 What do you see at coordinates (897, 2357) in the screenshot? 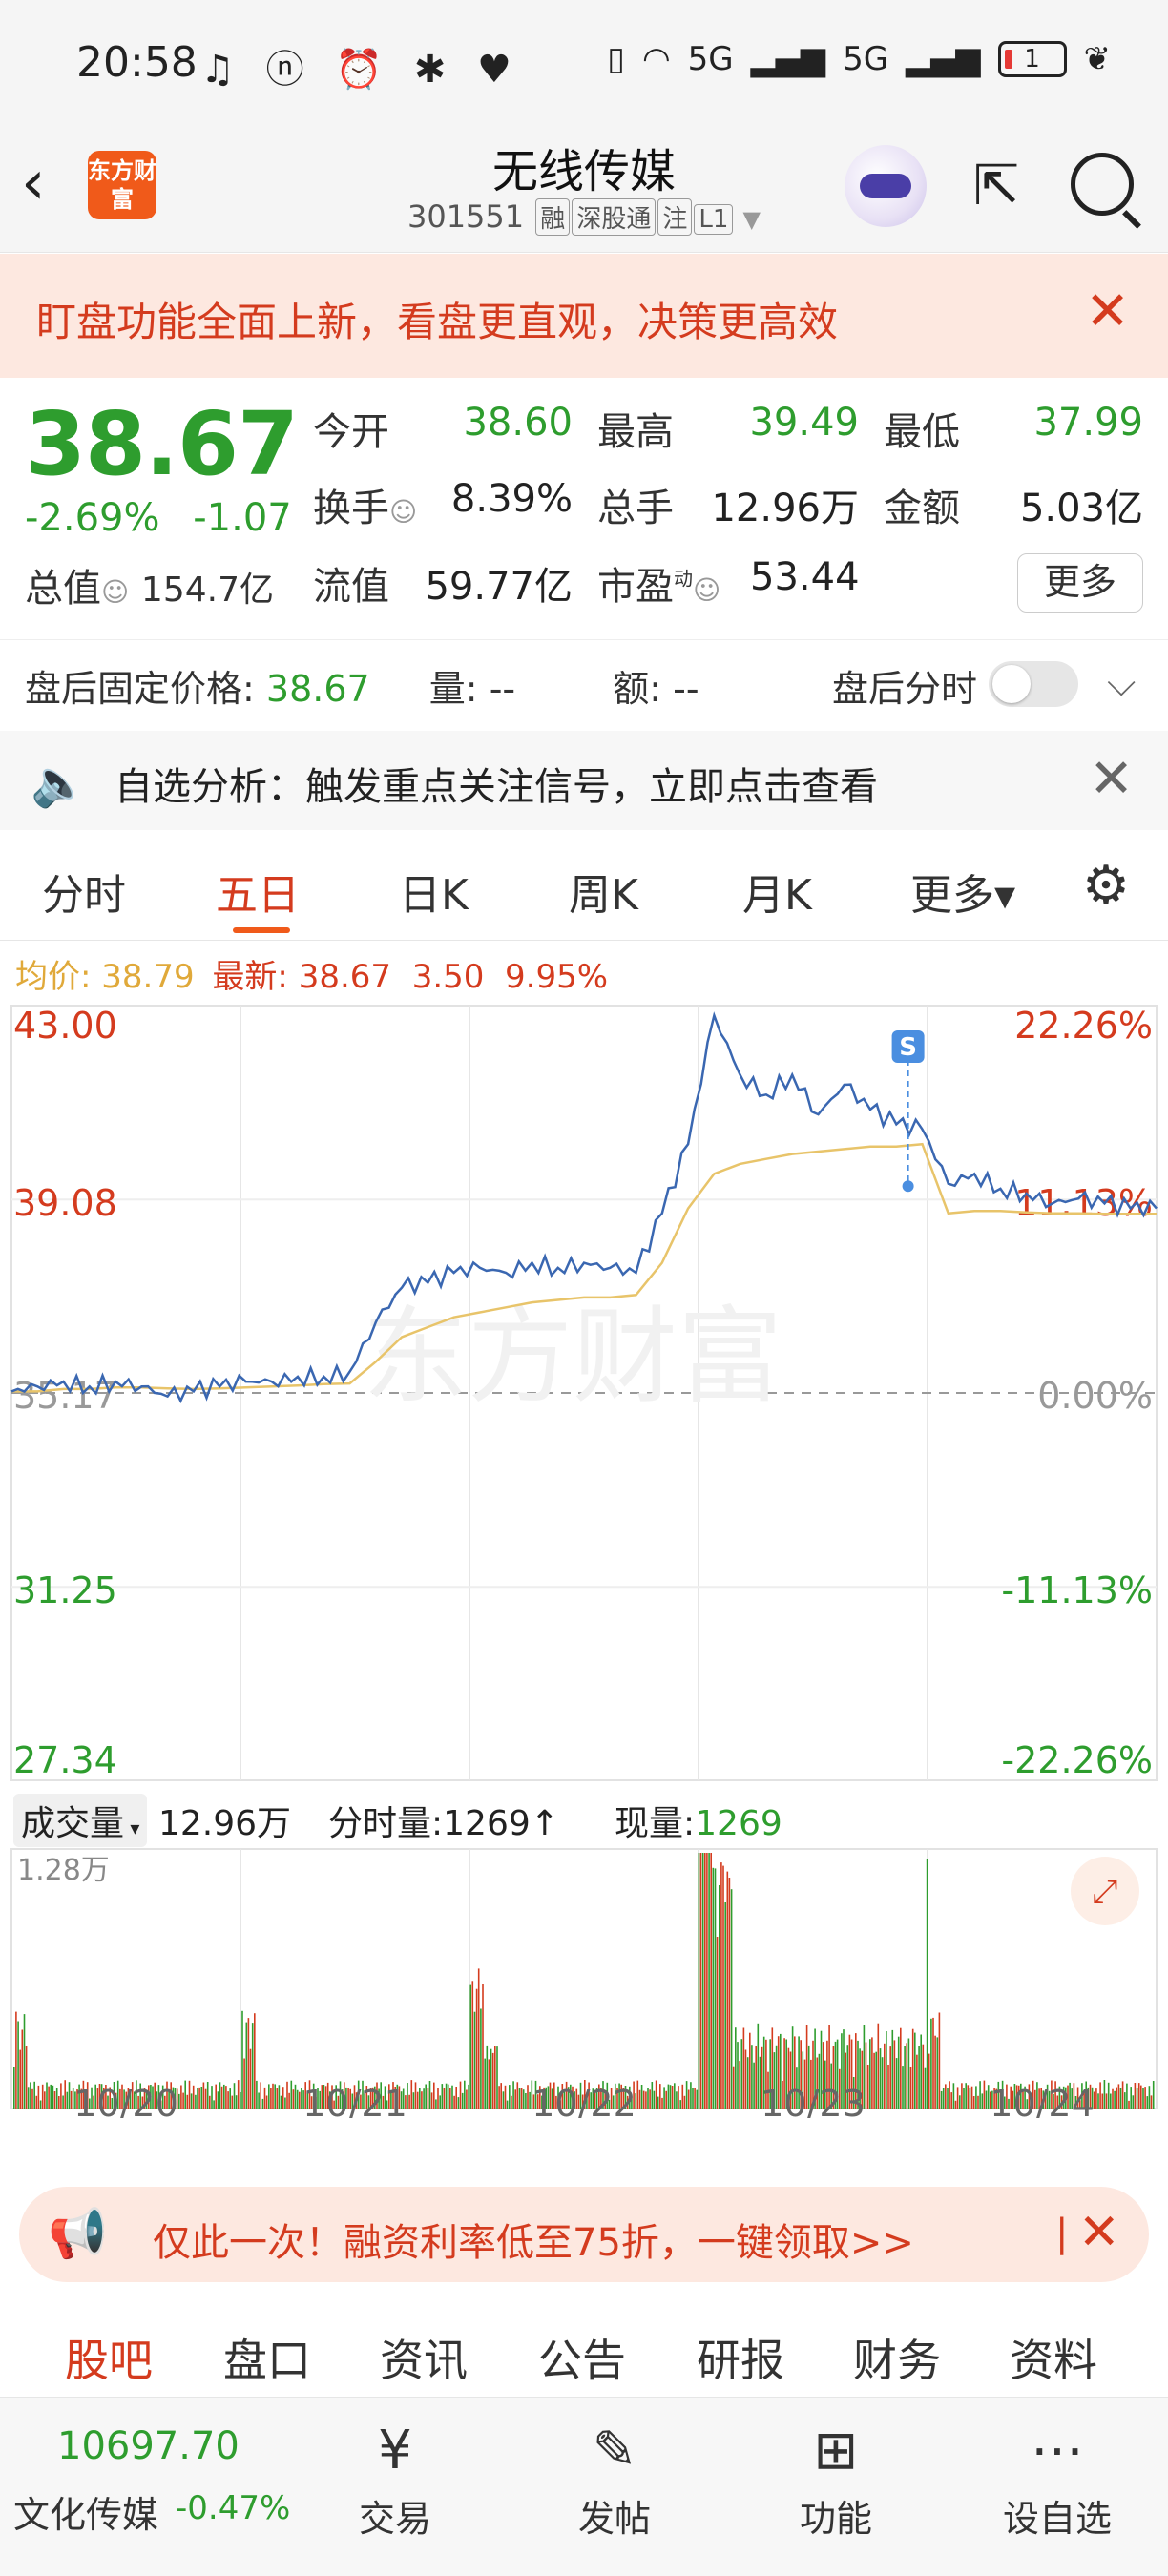
I see `tab-finance: 财务` at bounding box center [897, 2357].